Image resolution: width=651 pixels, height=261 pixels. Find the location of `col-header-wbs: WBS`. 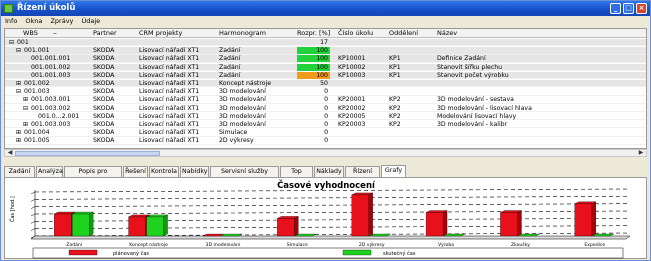

col-header-wbs: WBS is located at coordinates (48, 33).